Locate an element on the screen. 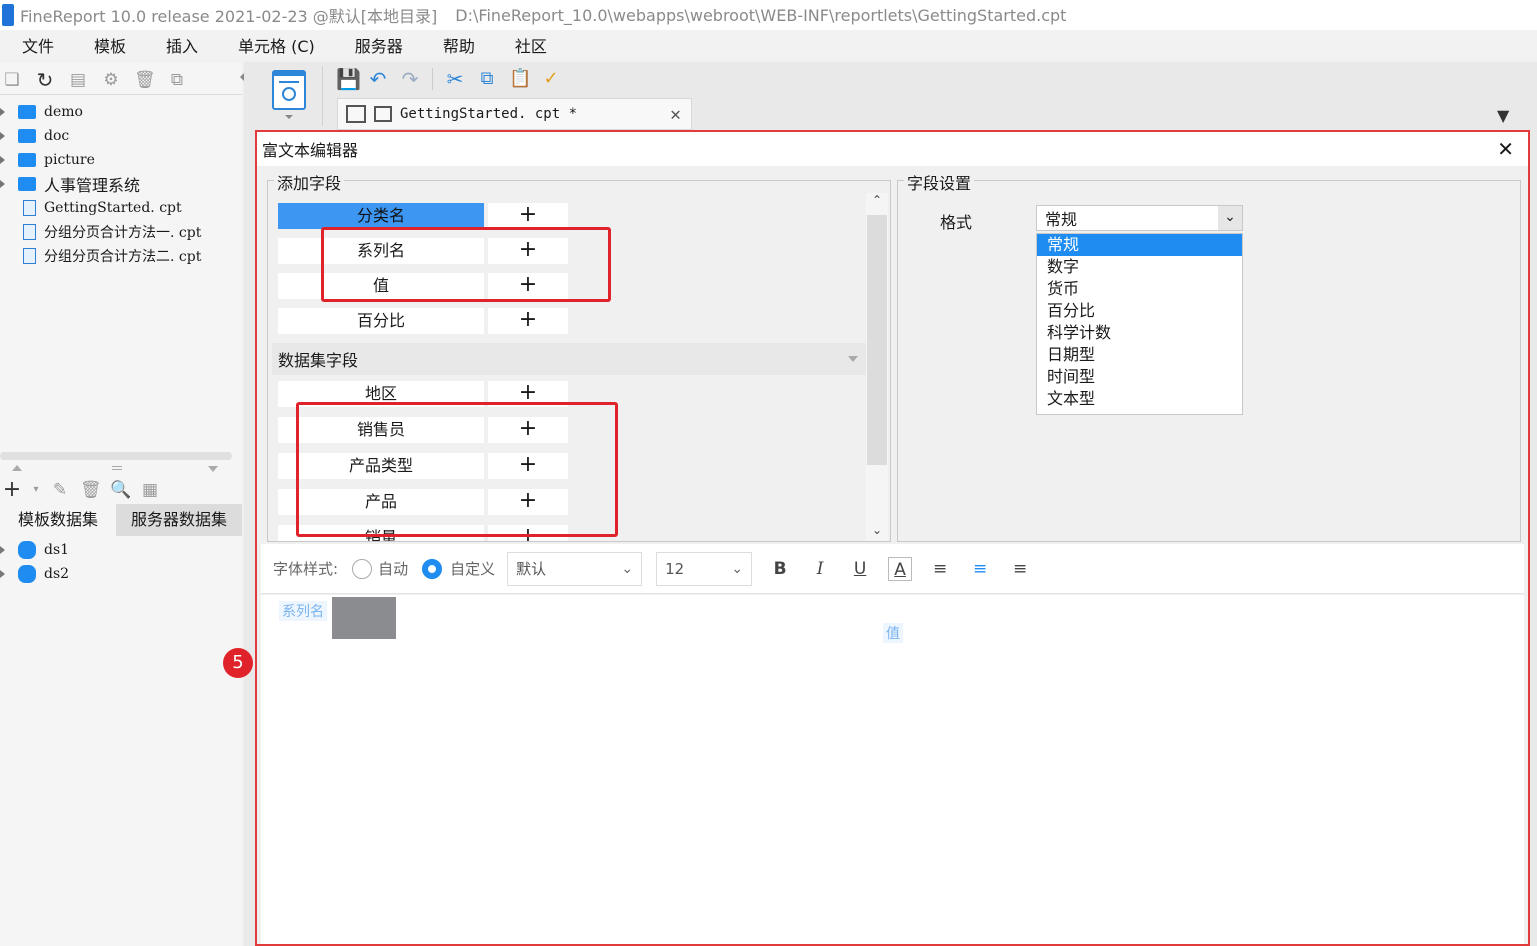  properties-icon: ▤ is located at coordinates (78, 80).